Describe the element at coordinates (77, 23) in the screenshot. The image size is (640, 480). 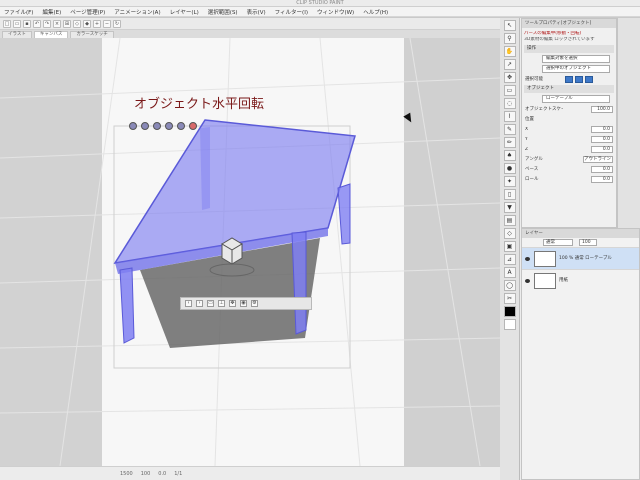
I see `deselect-icon: ◇` at that location.